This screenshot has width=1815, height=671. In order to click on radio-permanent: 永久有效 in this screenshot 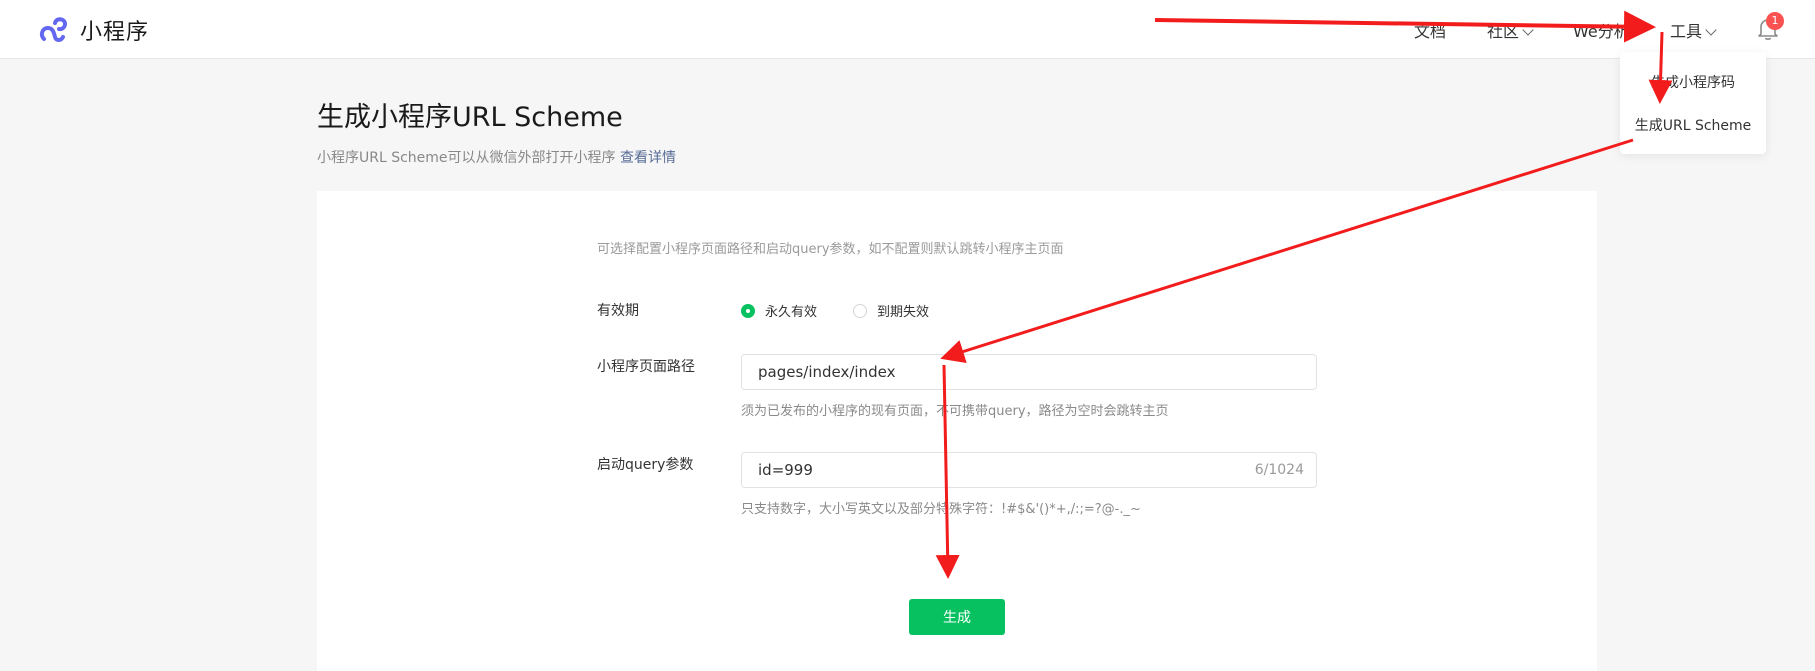, I will do `click(779, 310)`.